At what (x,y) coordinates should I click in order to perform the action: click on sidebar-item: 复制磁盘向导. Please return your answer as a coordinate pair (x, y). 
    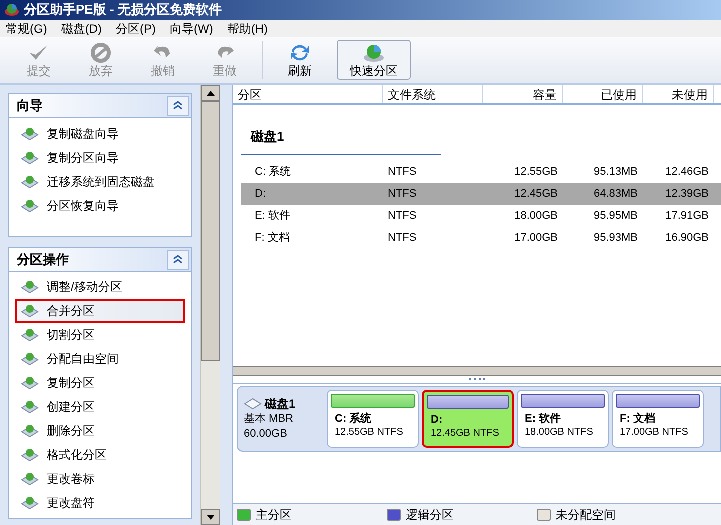
    Looking at the image, I should click on (100, 134).